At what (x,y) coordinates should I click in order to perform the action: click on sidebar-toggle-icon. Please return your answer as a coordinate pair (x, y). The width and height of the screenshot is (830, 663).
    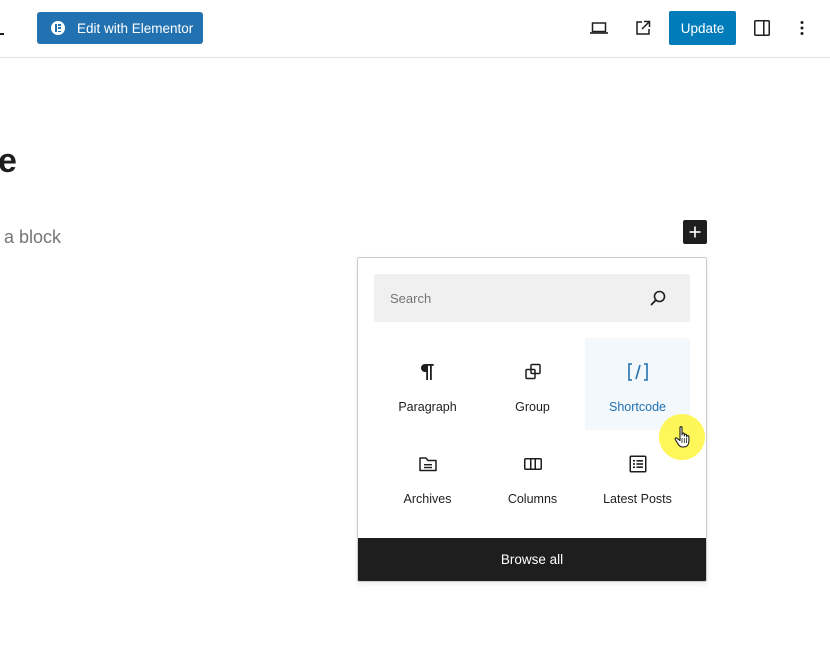
    Looking at the image, I should click on (762, 28).